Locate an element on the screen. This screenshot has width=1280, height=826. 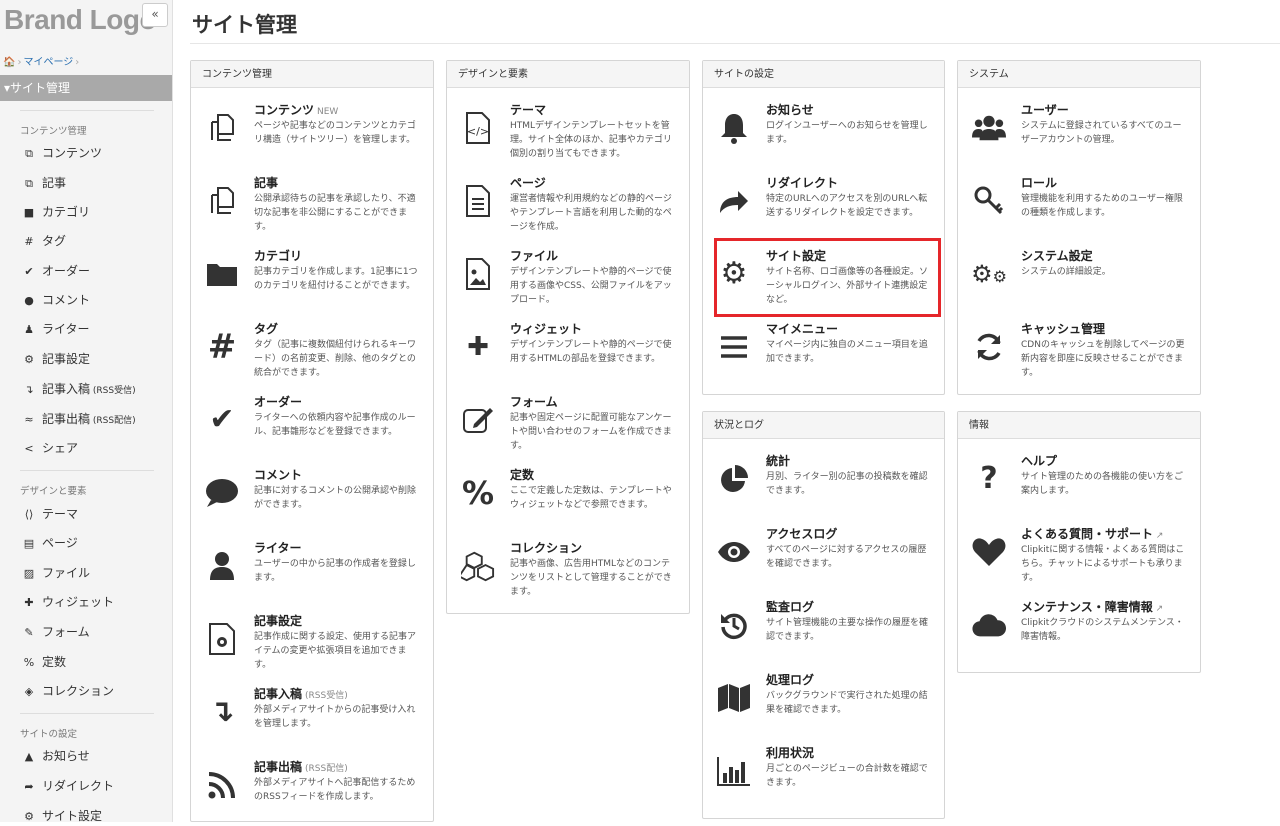
sidebar-item: ✚ ウィジェット is located at coordinates (68, 601).